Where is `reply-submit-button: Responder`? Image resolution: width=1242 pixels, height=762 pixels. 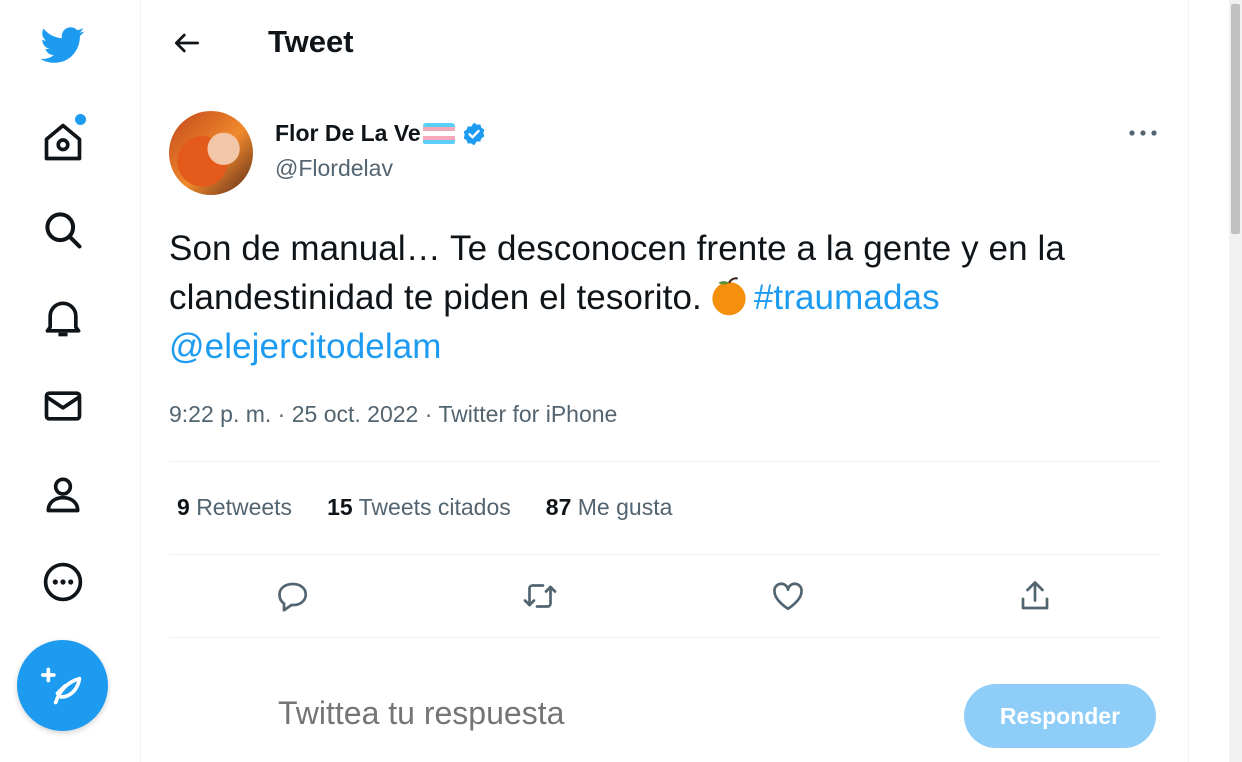 reply-submit-button: Responder is located at coordinates (1060, 716).